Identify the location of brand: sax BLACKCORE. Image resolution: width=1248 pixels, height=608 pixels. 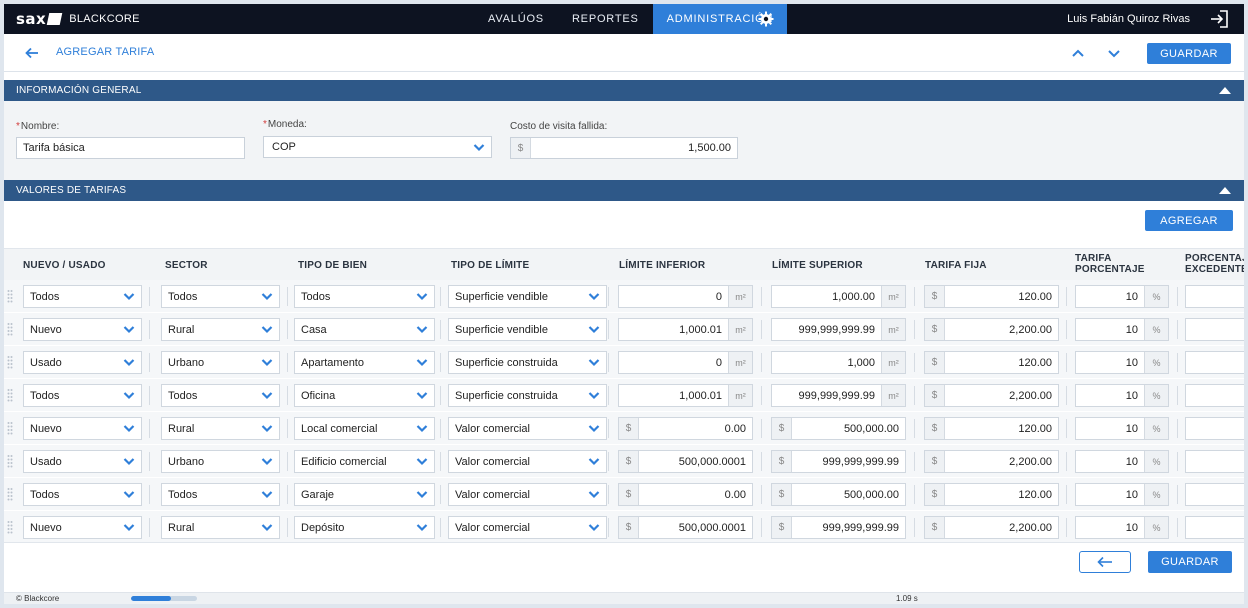
(78, 19).